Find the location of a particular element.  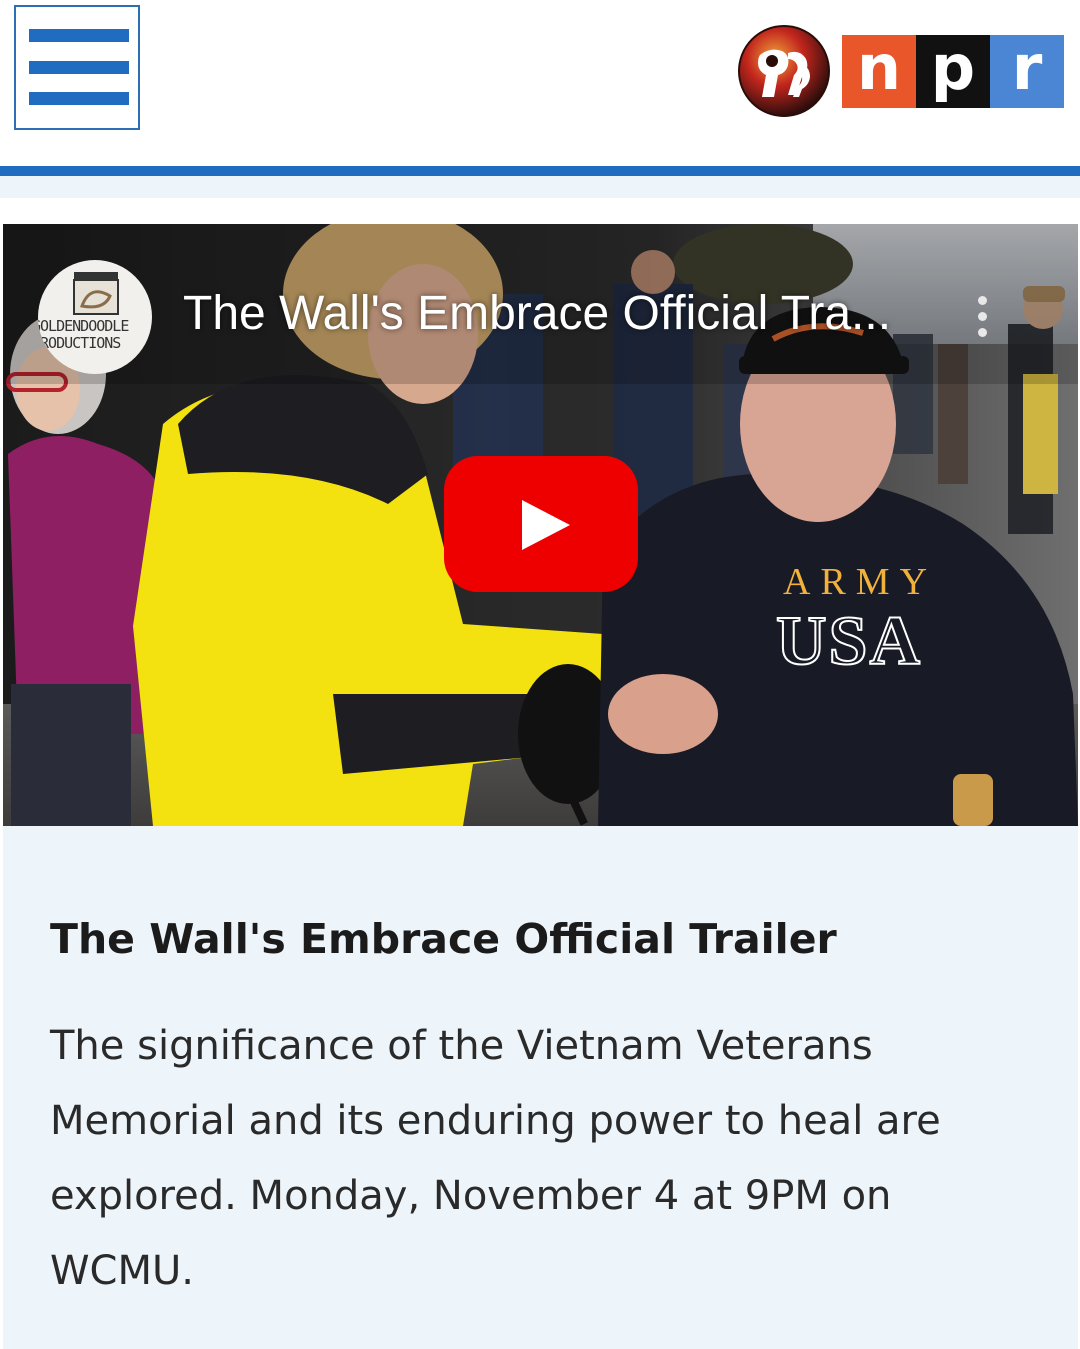

header-substrip is located at coordinates (540, 187).